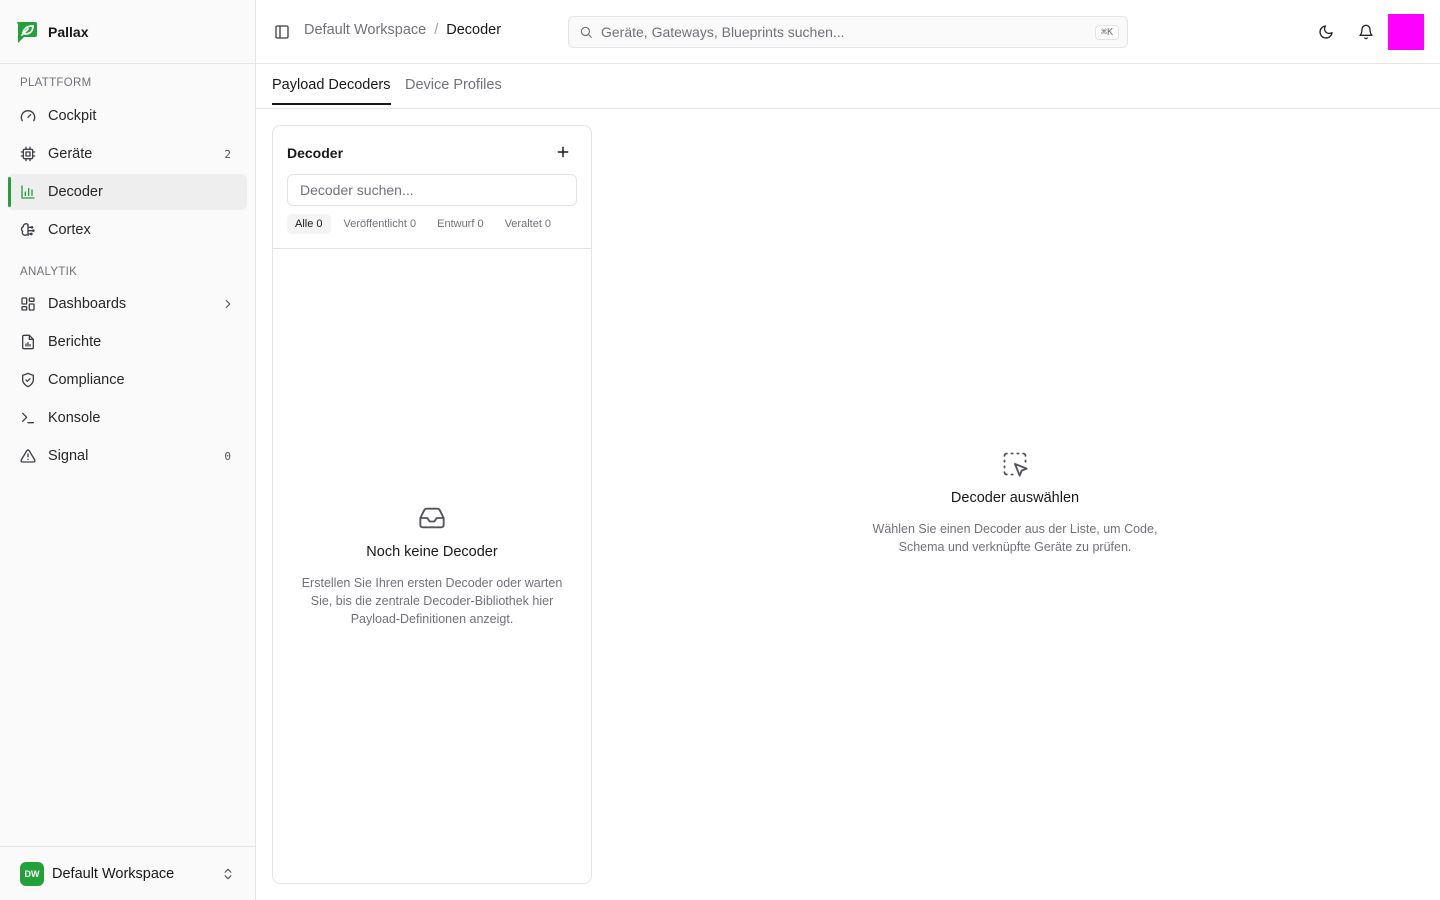  Describe the element at coordinates (49, 272) in the screenshot. I see `section-label-analytik: ANALYTIK` at that location.